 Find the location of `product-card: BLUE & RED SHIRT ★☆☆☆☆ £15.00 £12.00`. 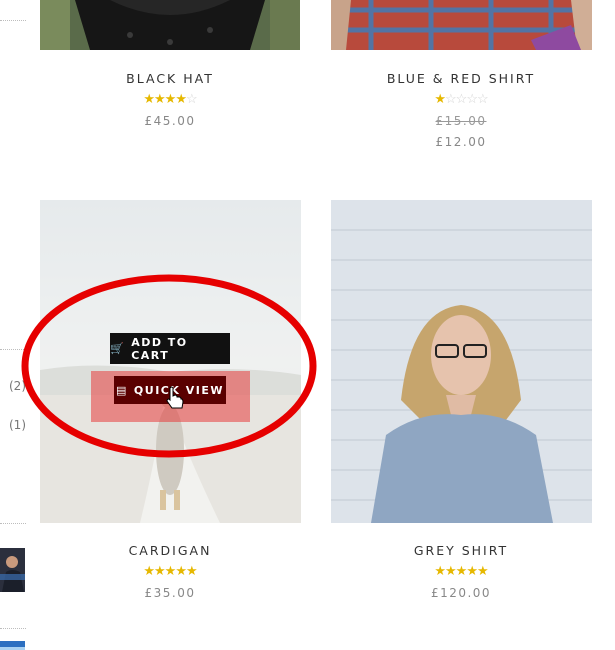

product-card: BLUE & RED SHIRT ★☆☆☆☆ £15.00 £12.00 is located at coordinates (461, 80).